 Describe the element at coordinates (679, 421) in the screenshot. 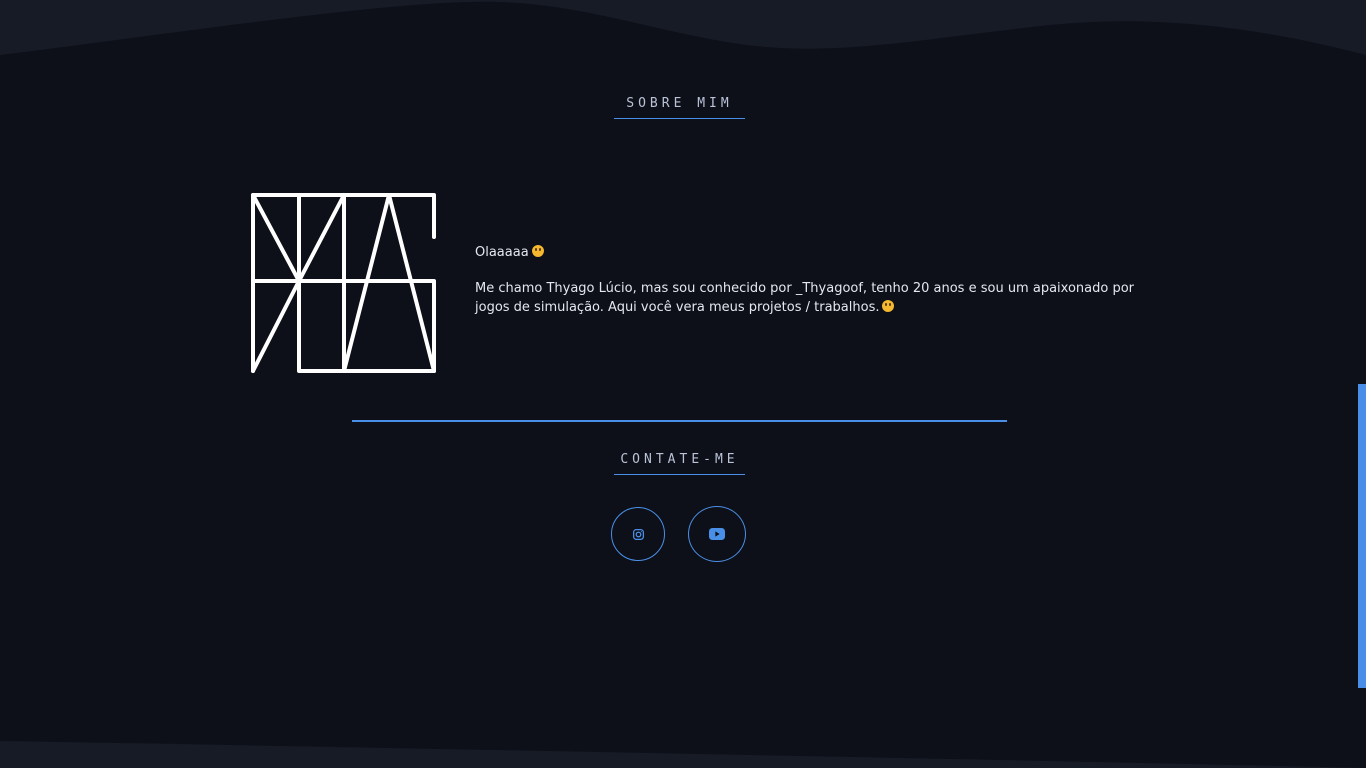

I see `section-divider` at that location.